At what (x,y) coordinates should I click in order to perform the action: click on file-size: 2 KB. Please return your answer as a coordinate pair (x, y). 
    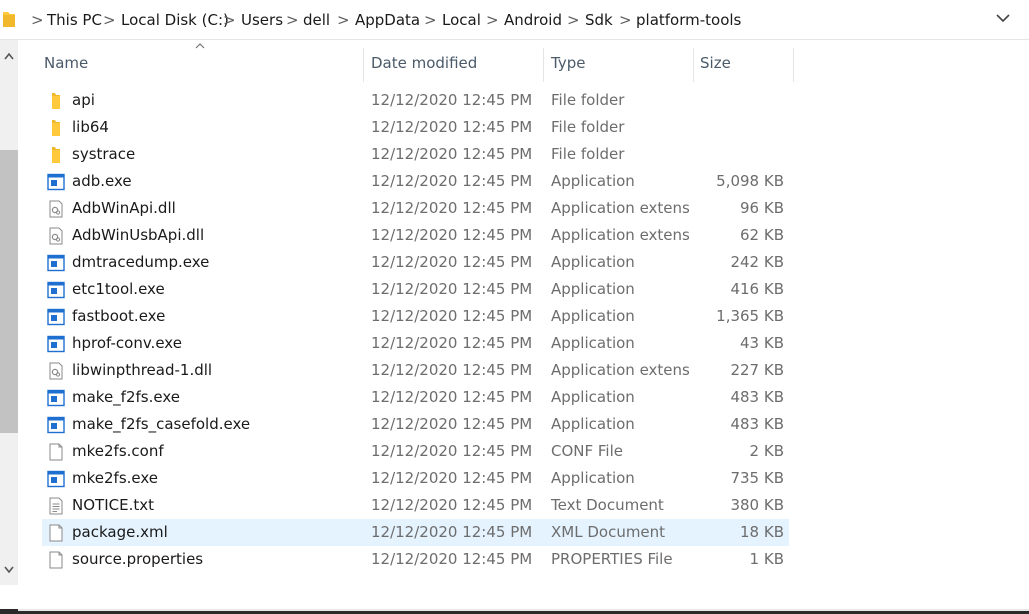
    Looking at the image, I should click on (766, 451).